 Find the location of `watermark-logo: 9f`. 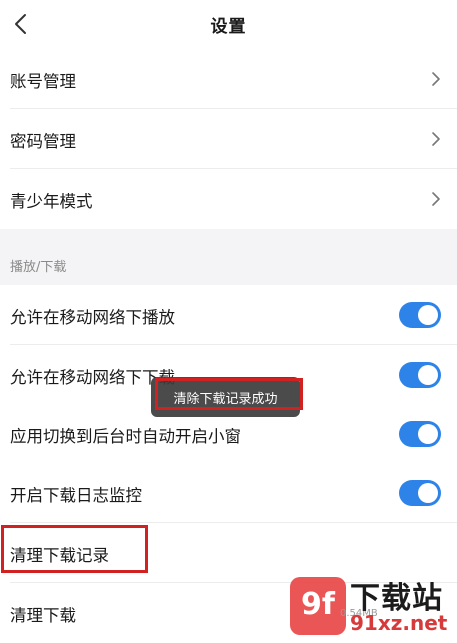

watermark-logo: 9f is located at coordinates (318, 606).